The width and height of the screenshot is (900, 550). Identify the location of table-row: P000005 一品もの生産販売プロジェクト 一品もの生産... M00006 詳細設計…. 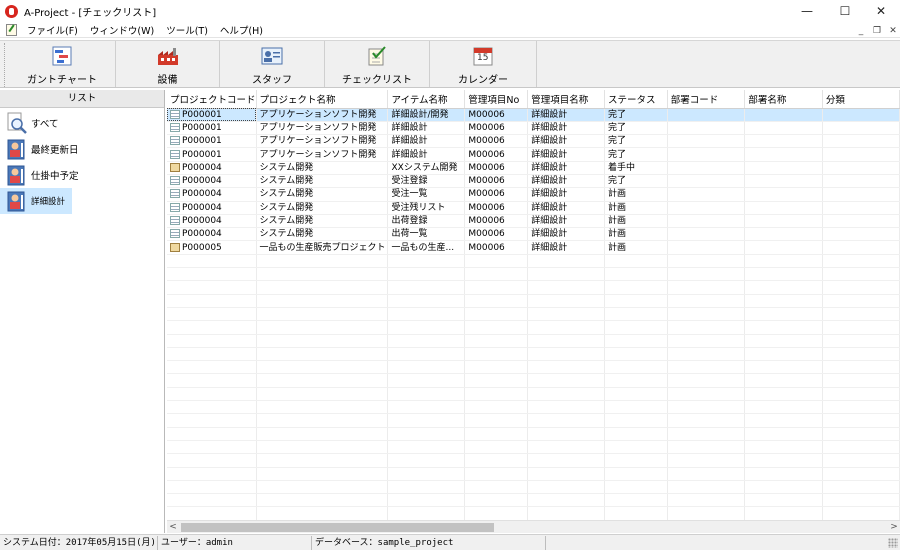
(533, 247).